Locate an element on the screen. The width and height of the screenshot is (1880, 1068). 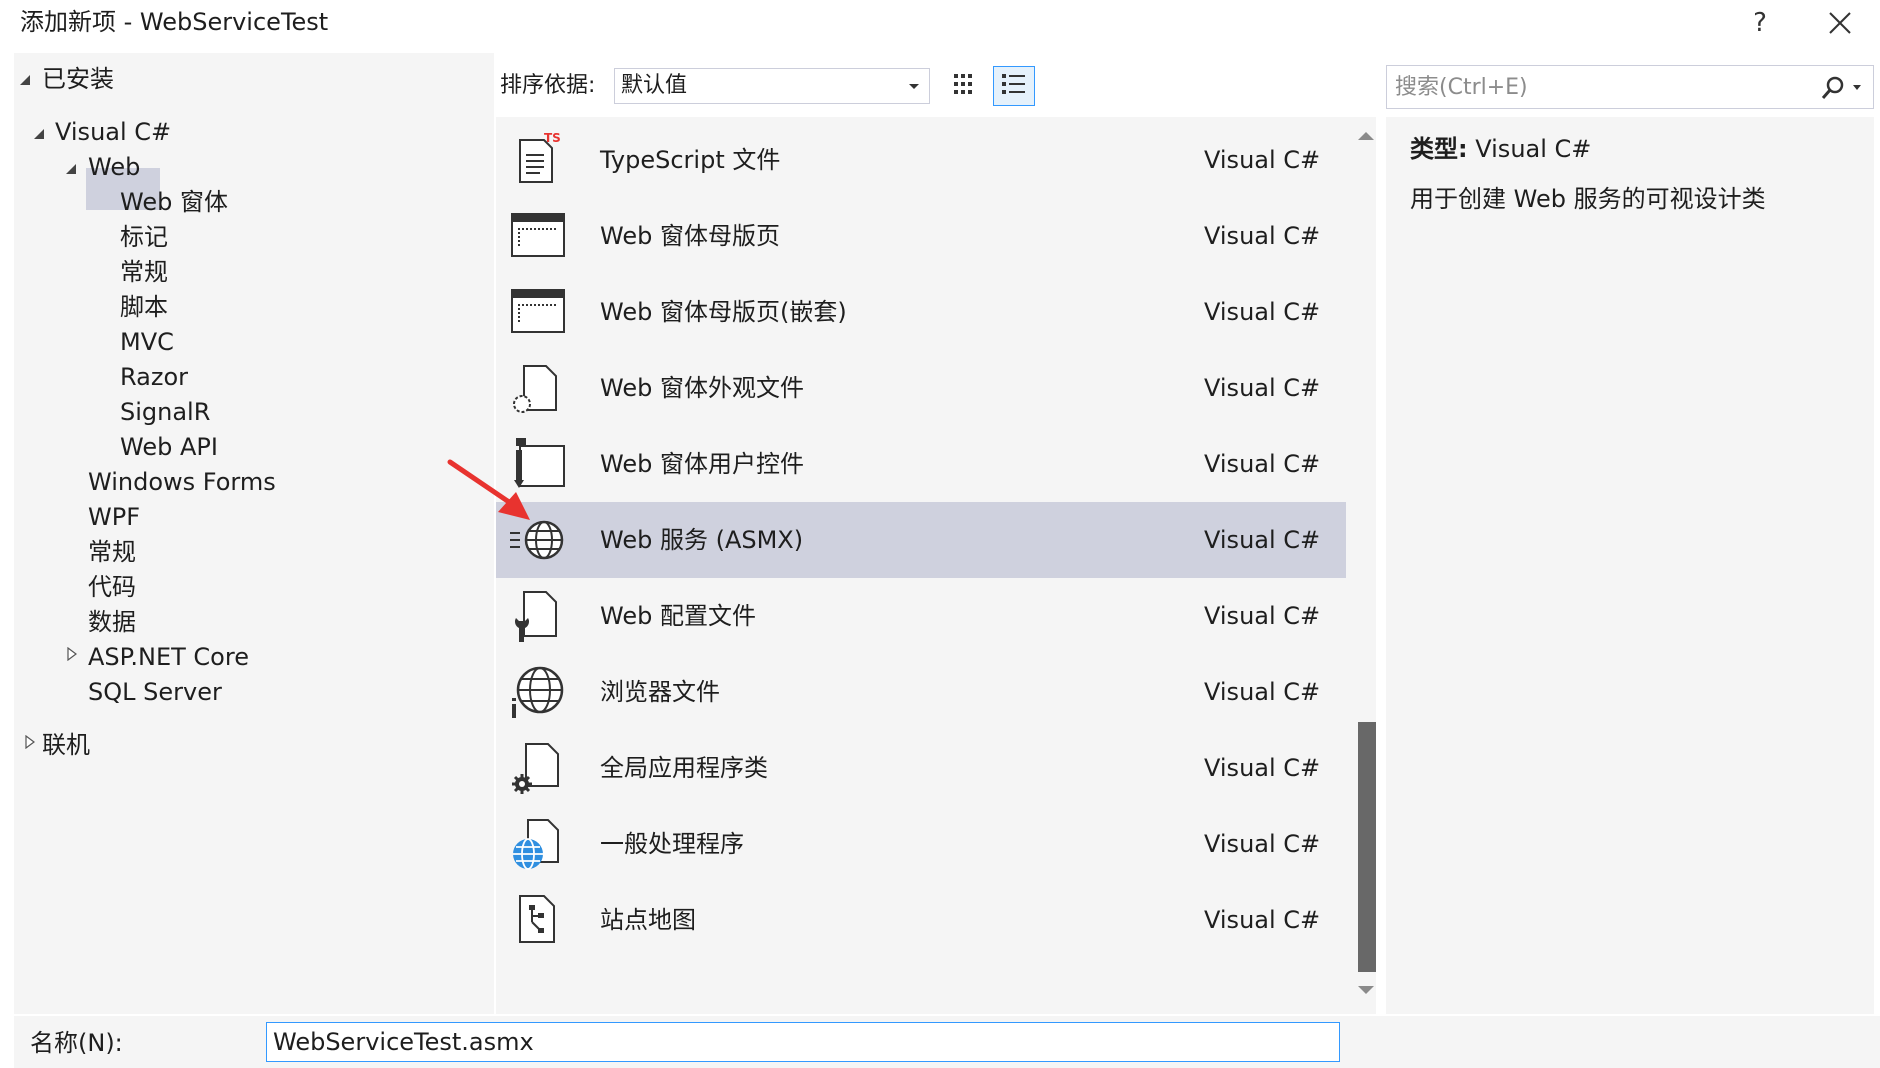
master-page-icon is located at coordinates (538, 235).